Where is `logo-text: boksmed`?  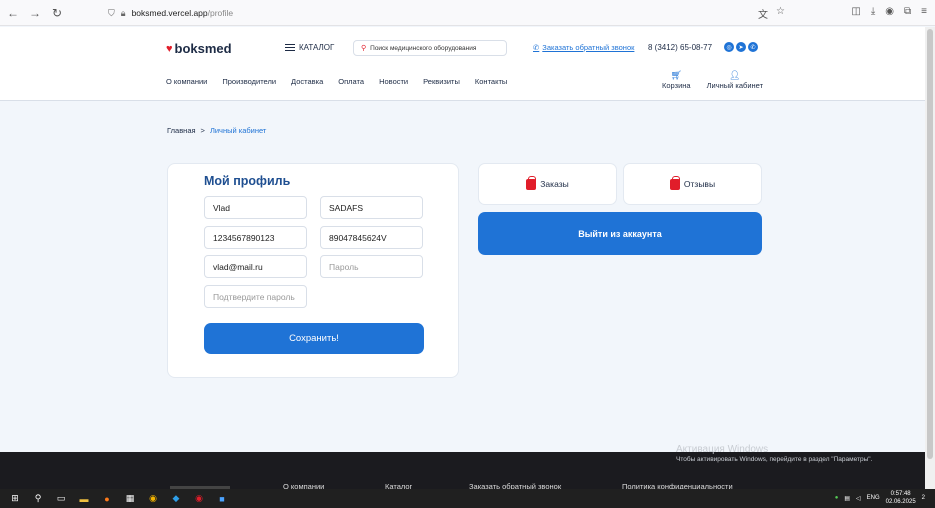 logo-text: boksmed is located at coordinates (203, 48).